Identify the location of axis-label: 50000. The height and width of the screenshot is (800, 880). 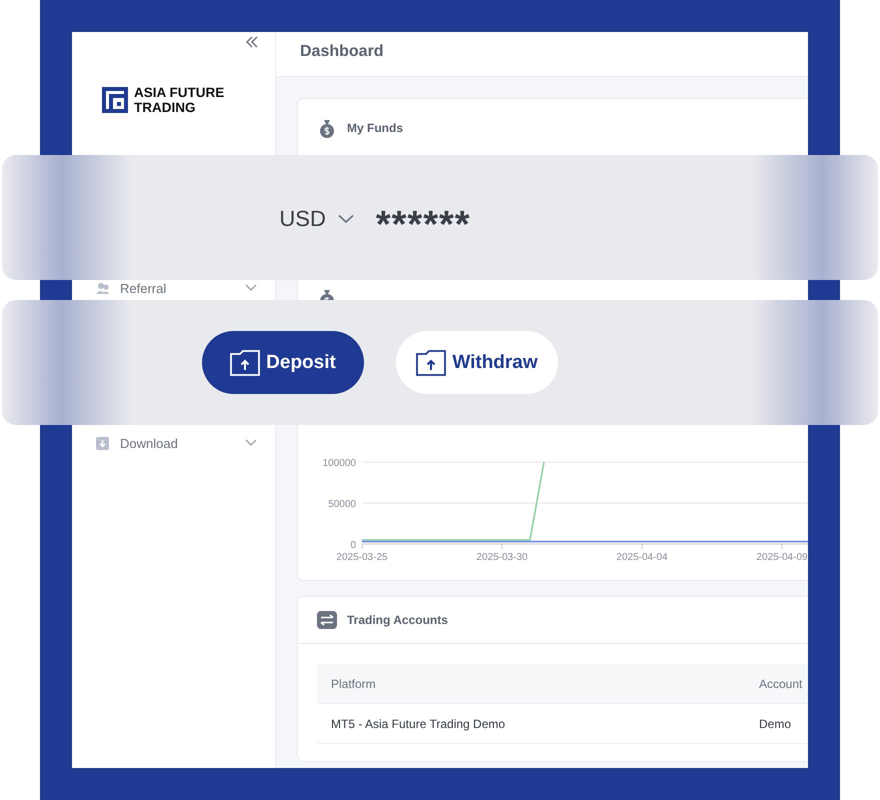
(342, 504).